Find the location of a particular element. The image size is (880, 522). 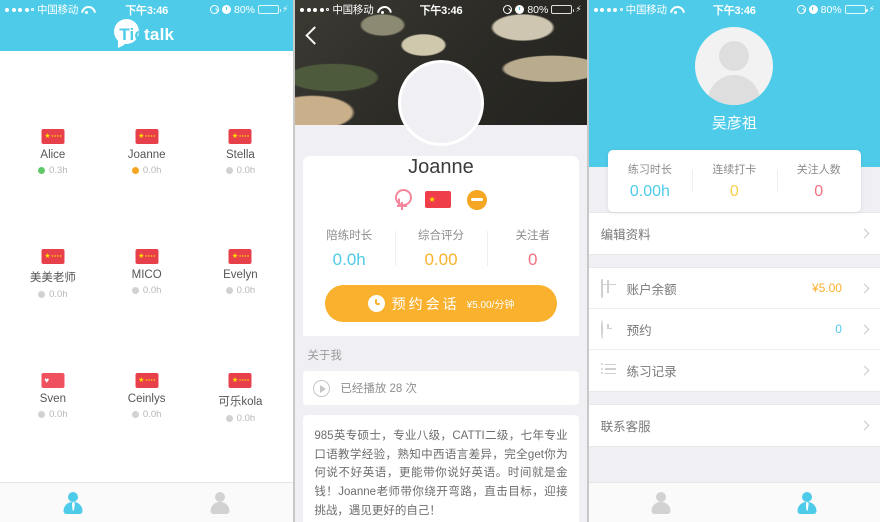

panel3-header: 中国移动 下午3:46 80% ⚡ 吴彦祖 is located at coordinates (734, 83).